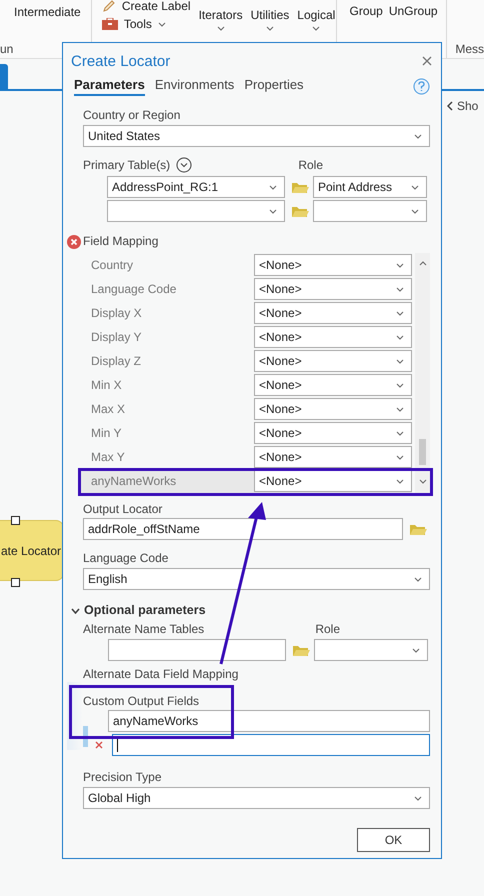  What do you see at coordinates (245, 313) in the screenshot?
I see `field-mapping-row: Display X <None>` at bounding box center [245, 313].